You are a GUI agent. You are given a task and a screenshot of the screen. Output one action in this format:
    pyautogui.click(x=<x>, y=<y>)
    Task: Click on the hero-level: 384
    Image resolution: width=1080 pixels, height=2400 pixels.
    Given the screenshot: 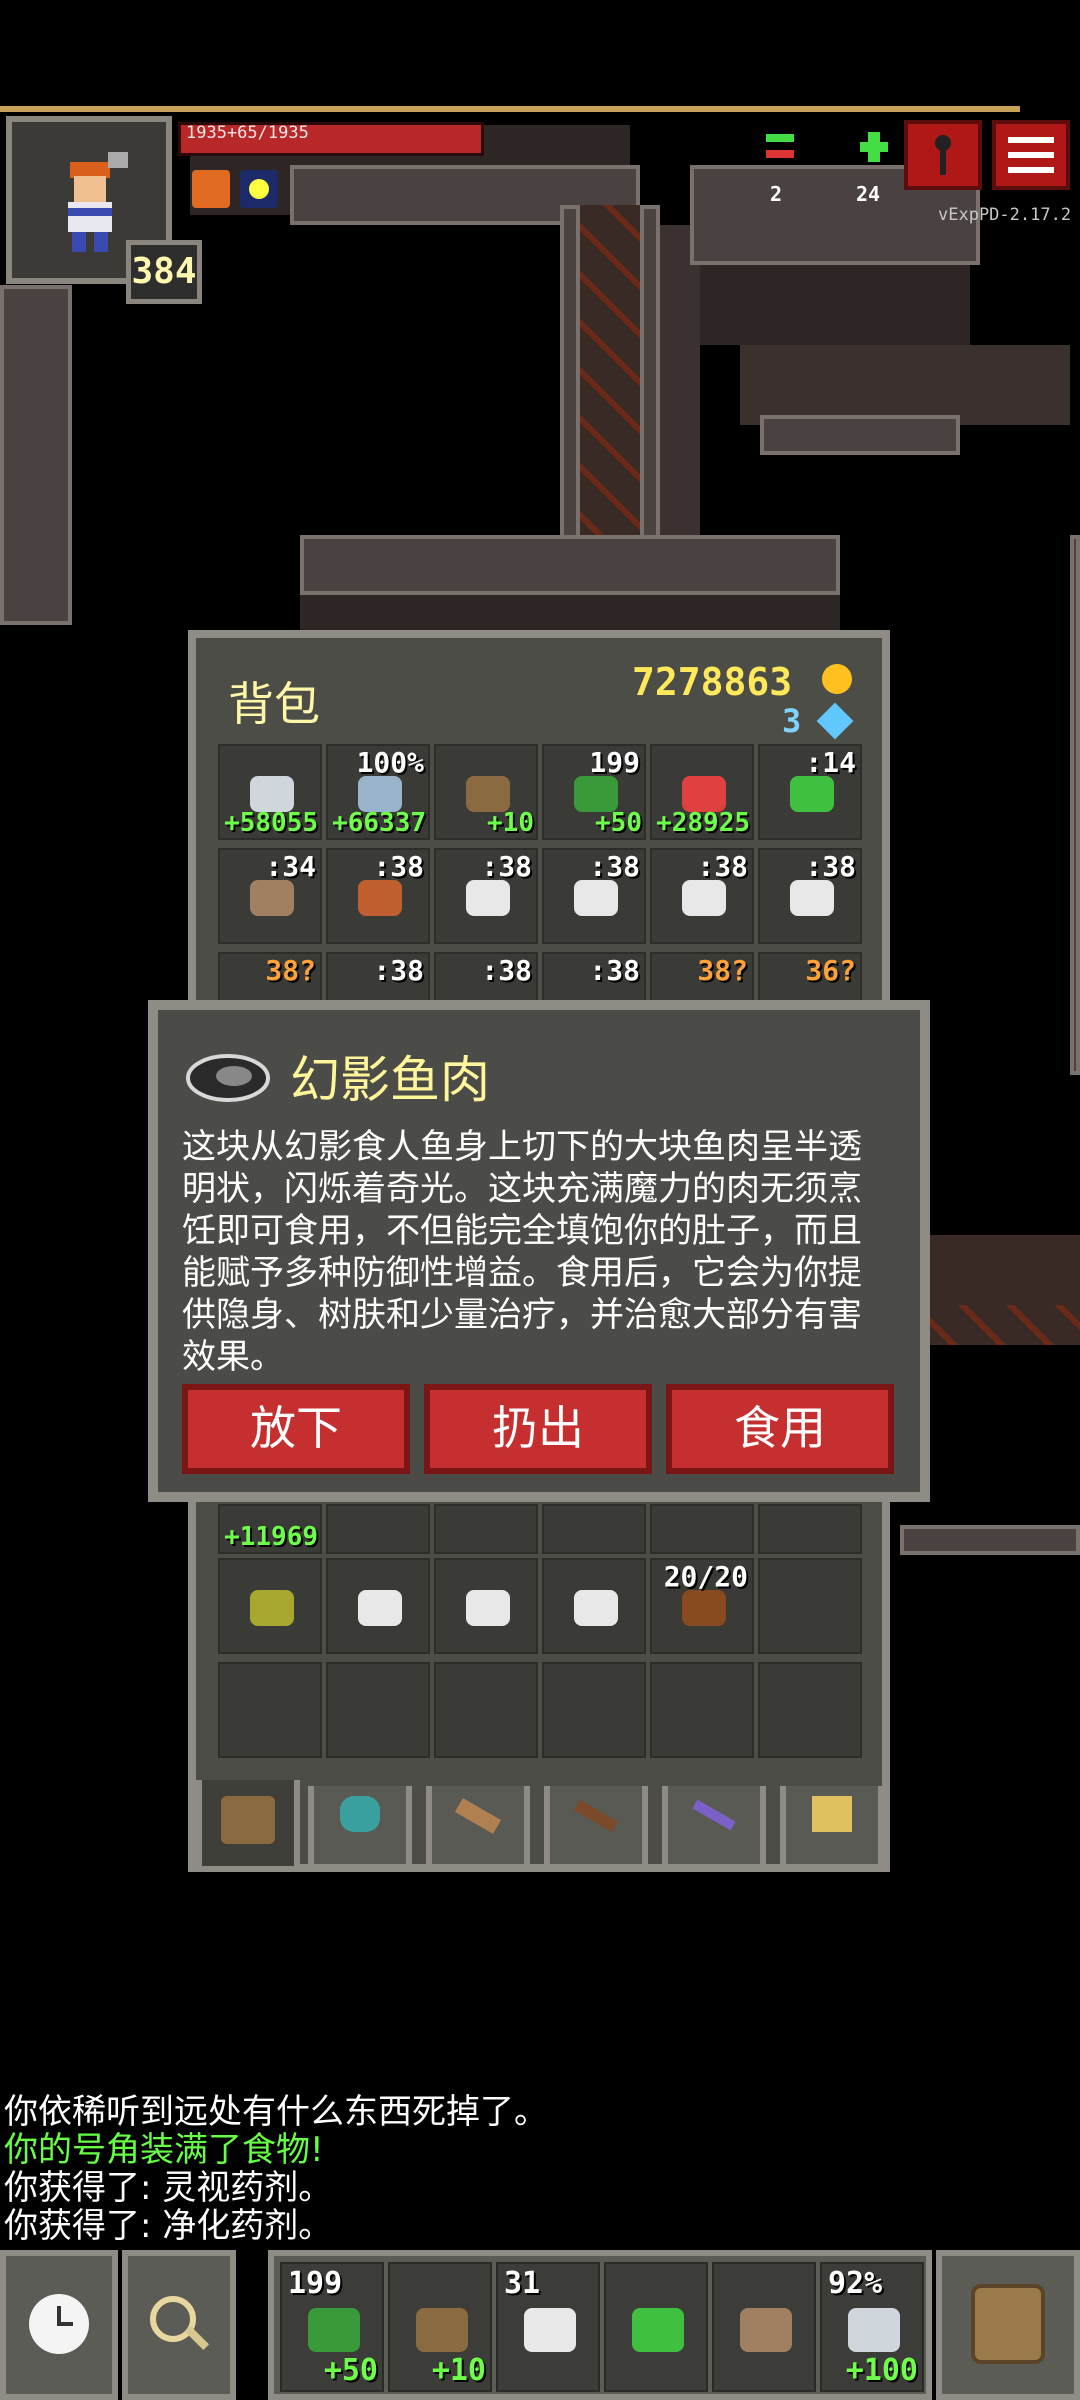 What is the action you would take?
    pyautogui.click(x=164, y=272)
    